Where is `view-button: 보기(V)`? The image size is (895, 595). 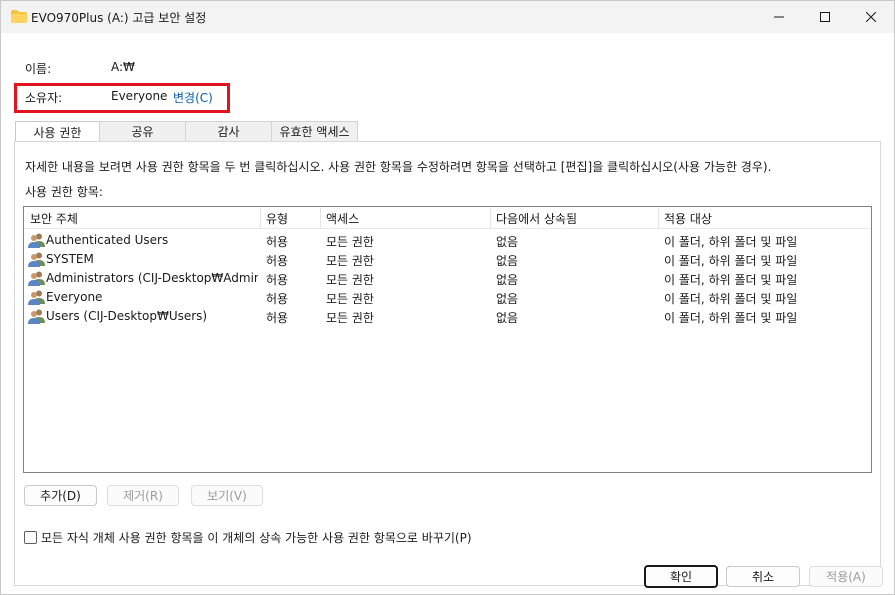 view-button: 보기(V) is located at coordinates (227, 495).